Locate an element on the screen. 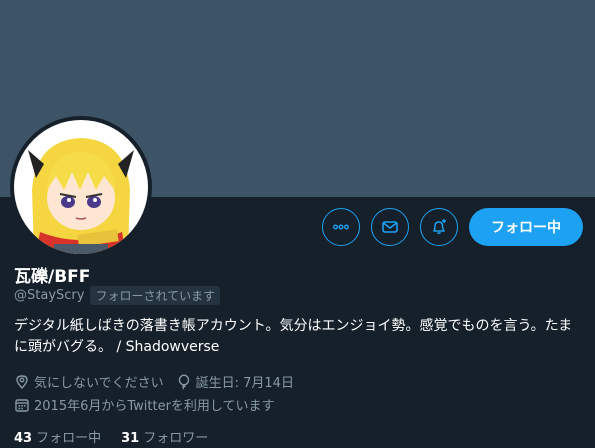 This screenshot has width=595, height=448. envelope-icon is located at coordinates (390, 227).